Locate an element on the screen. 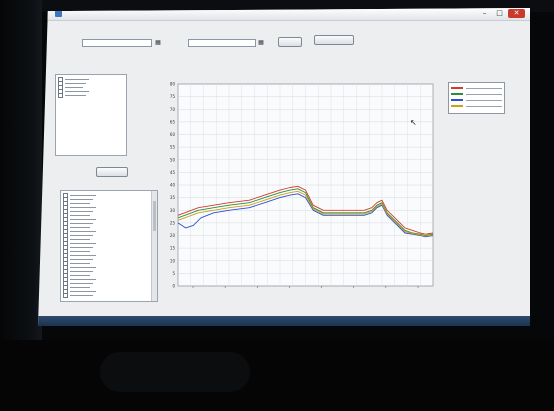 The image size is (554, 411). minimize-icon: – is located at coordinates (484, 13).